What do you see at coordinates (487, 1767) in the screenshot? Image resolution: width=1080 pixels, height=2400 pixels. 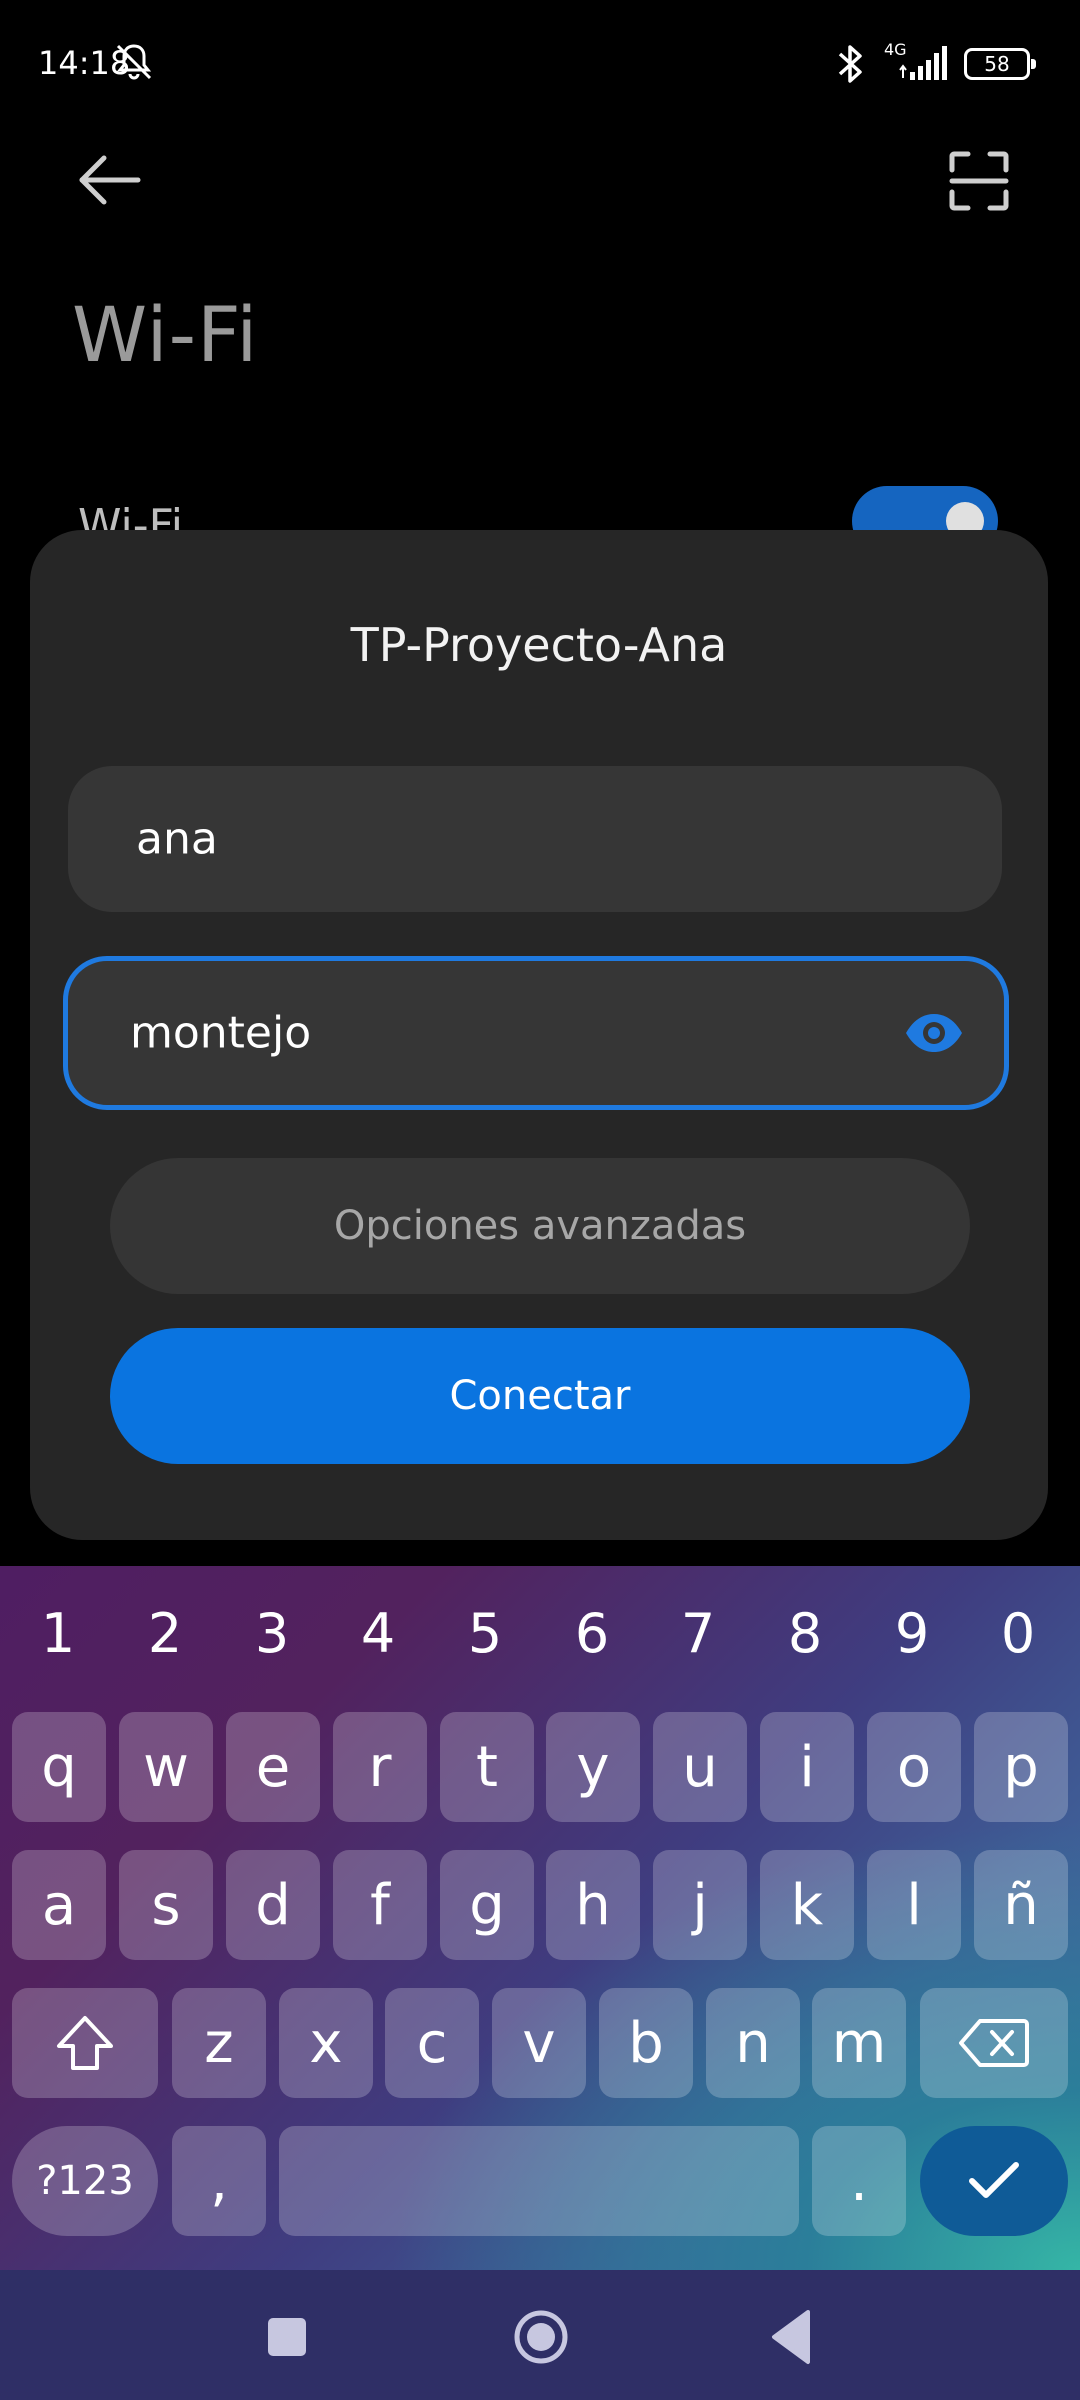 I see `key-t: t` at bounding box center [487, 1767].